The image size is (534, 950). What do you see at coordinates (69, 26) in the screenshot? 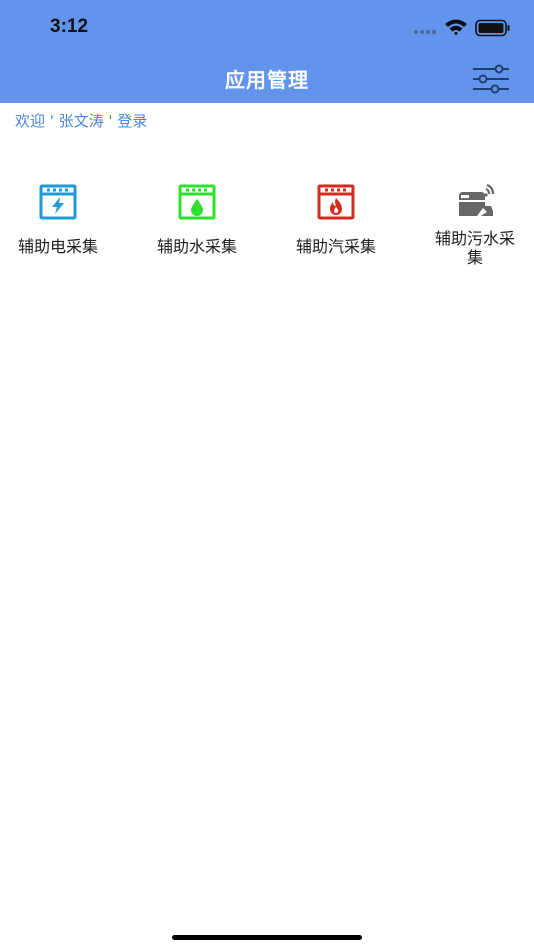
I see `status-time: 3:12` at bounding box center [69, 26].